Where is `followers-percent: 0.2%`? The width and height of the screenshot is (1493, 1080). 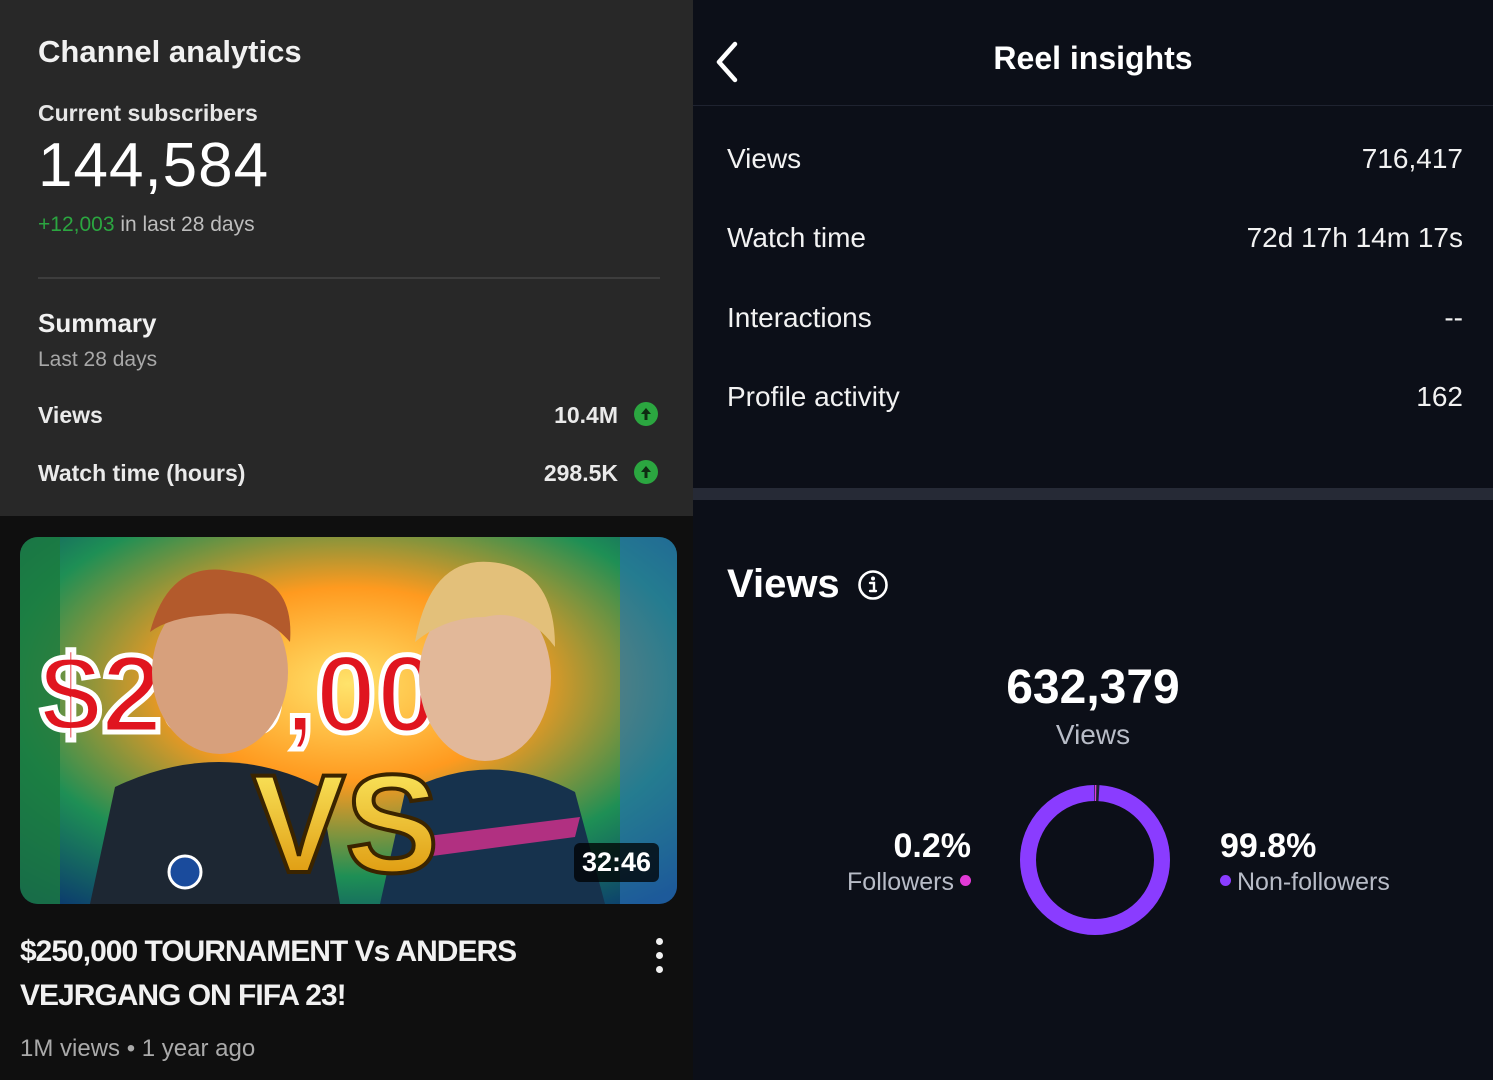 followers-percent: 0.2% is located at coordinates (932, 846).